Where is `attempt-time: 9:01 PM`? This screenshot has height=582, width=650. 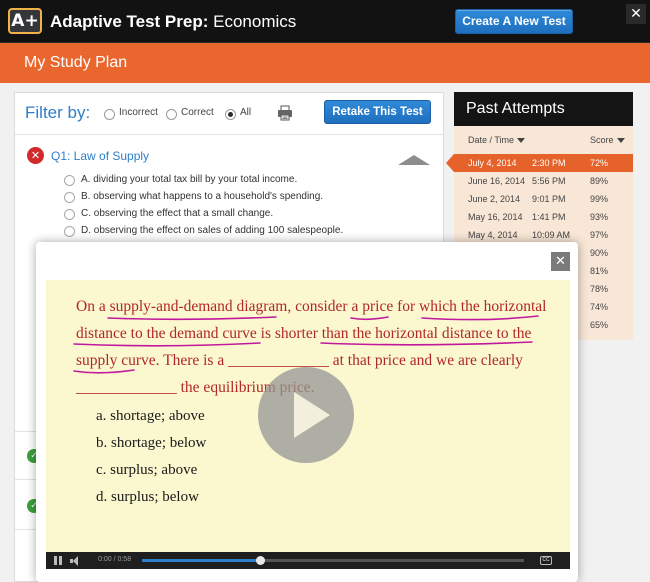
attempt-time: 9:01 PM is located at coordinates (549, 199).